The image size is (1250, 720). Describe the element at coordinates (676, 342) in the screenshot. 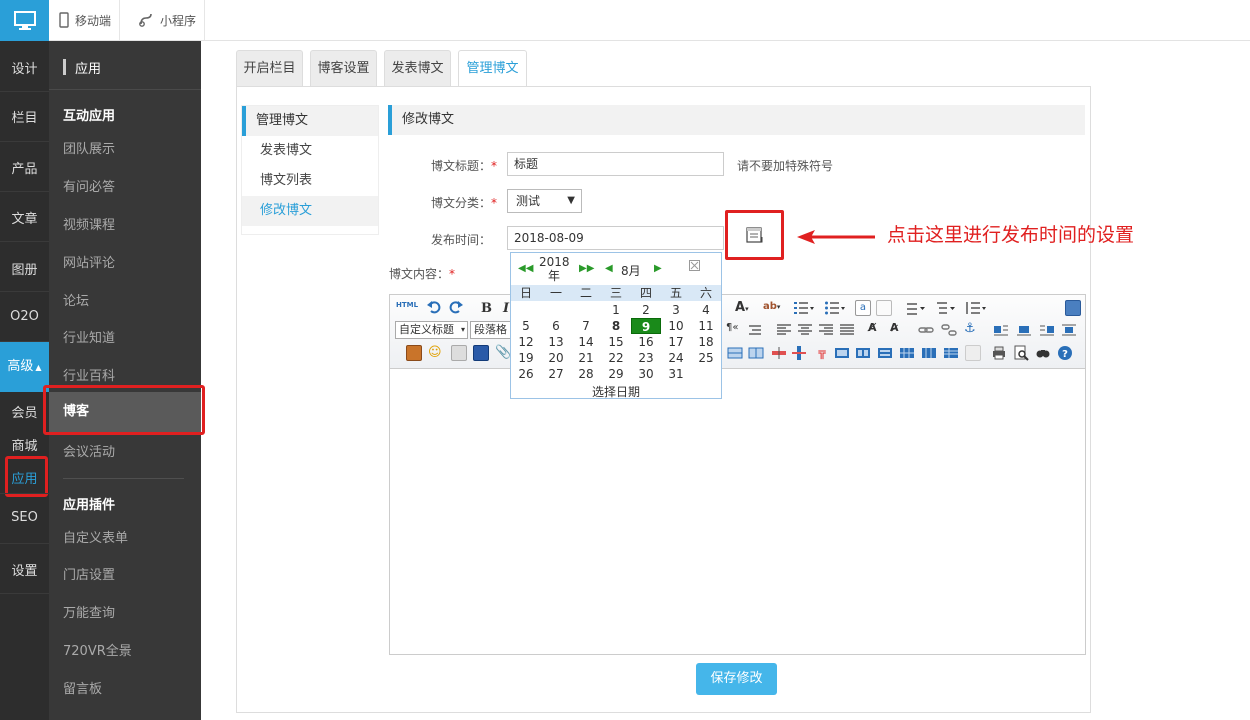

I see `calendar-day: 17` at that location.